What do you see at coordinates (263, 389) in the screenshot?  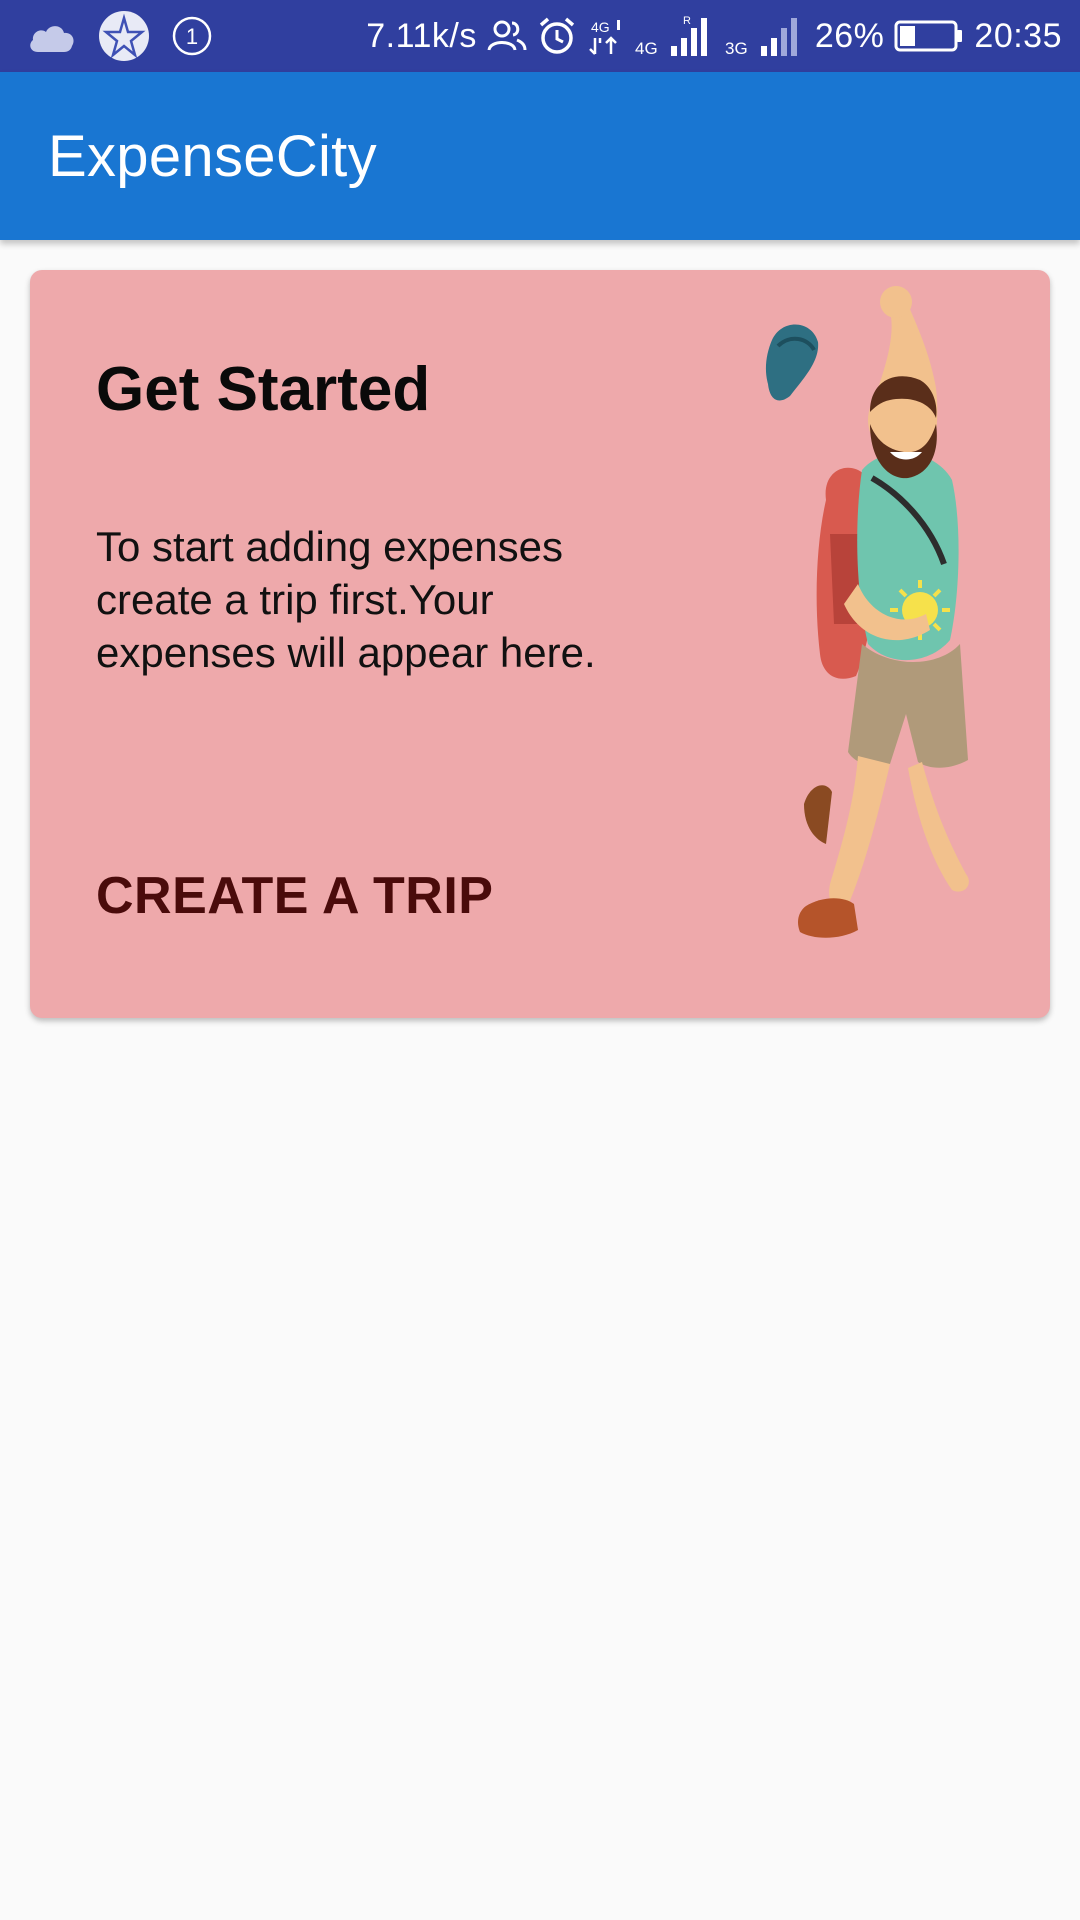 I see `card-title: Get Started` at bounding box center [263, 389].